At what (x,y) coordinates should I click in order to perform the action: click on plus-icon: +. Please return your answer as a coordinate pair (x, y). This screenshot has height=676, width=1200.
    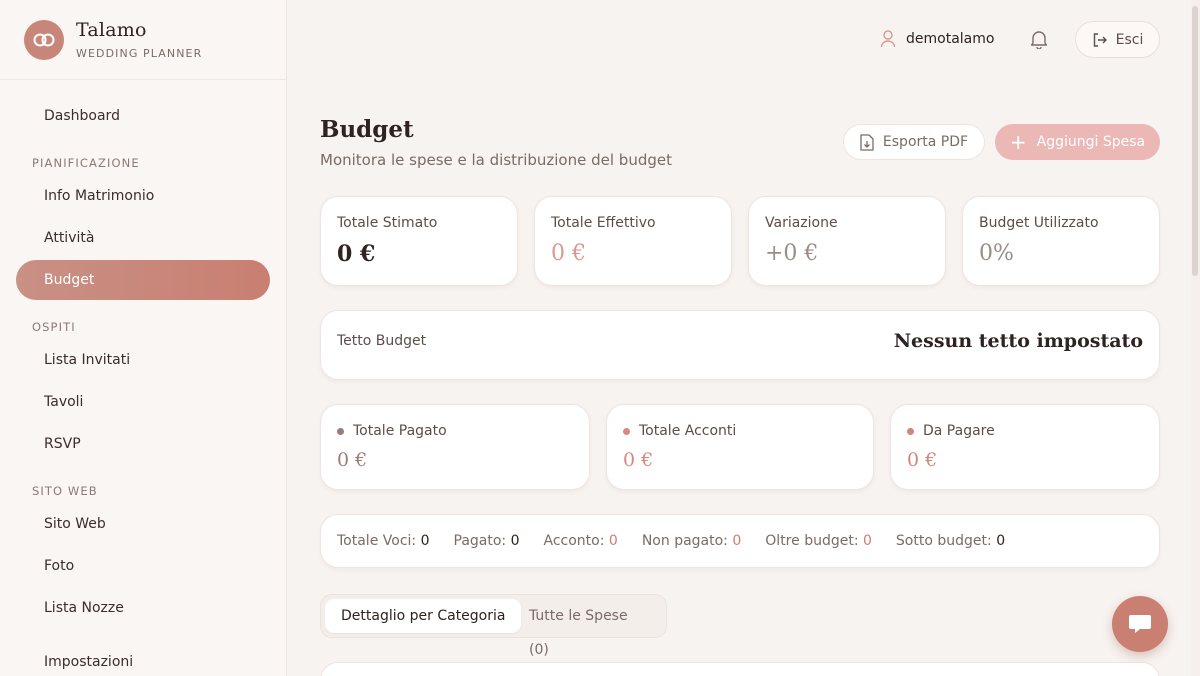
    Looking at the image, I should click on (1018, 142).